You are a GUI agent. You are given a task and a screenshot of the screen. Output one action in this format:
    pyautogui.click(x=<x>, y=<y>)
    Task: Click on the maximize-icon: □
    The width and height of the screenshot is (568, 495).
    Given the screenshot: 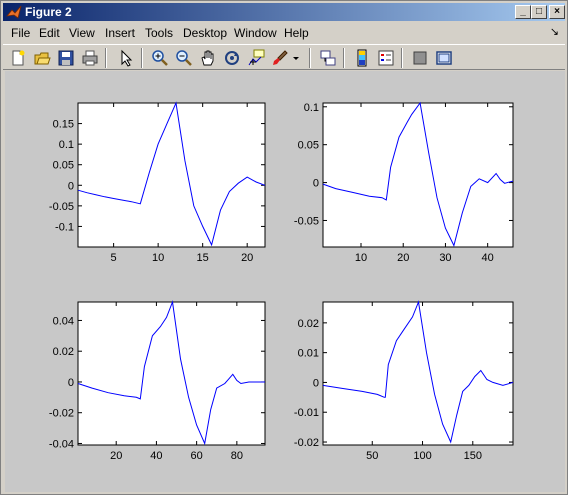 What is the action you would take?
    pyautogui.click(x=539, y=11)
    